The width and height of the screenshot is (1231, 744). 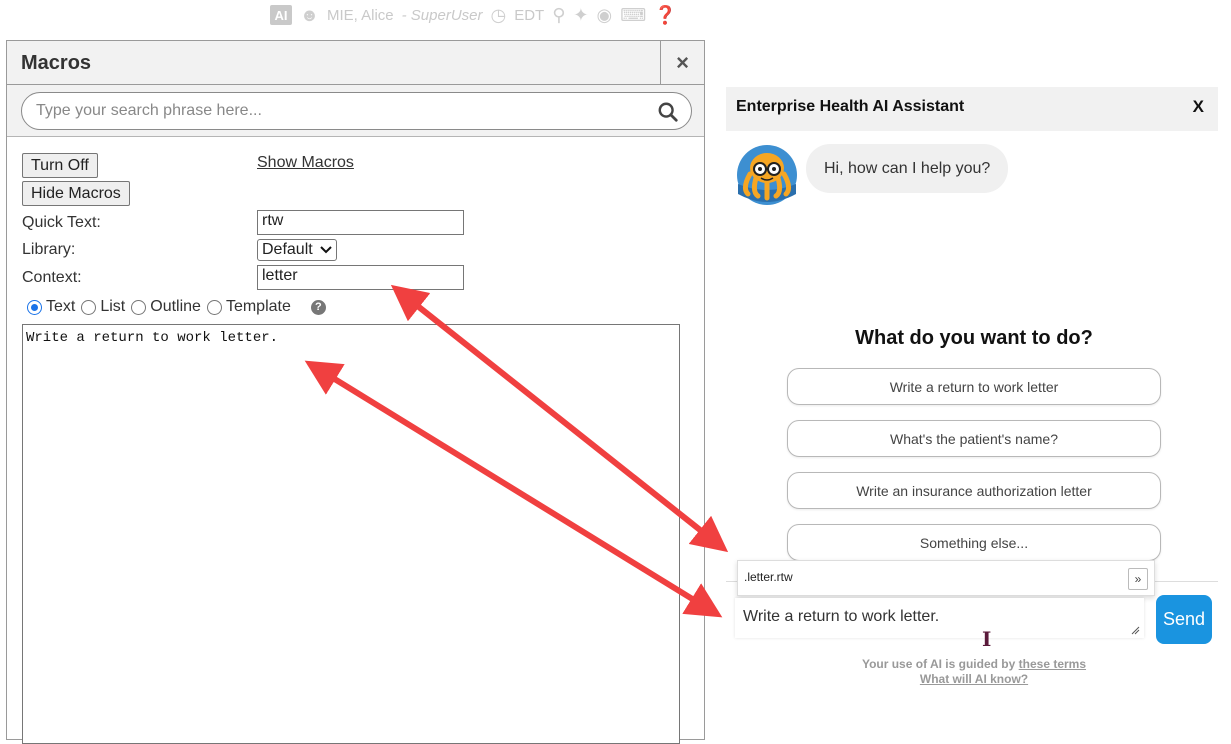 I want to click on search-row, so click(x=355, y=111).